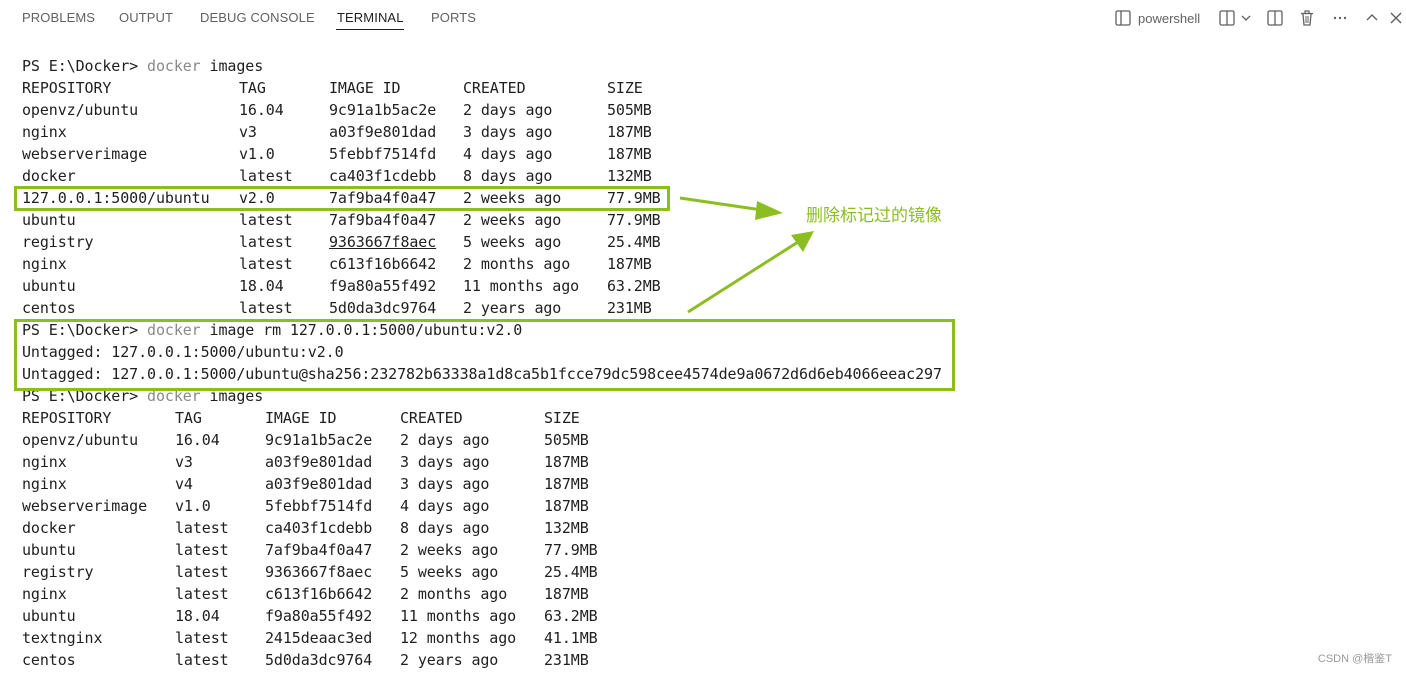 Image resolution: width=1406 pixels, height=674 pixels. I want to click on column-header: REPOSITORY, so click(67, 418).